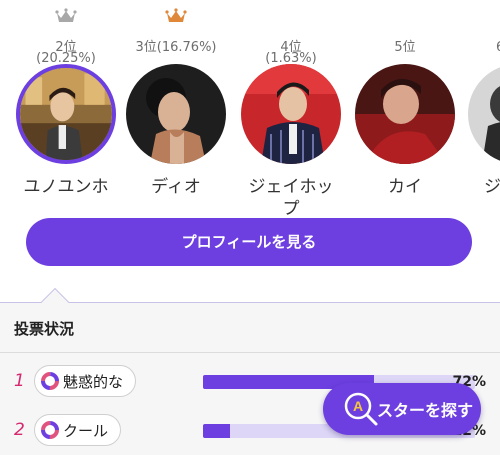 This screenshot has width=500, height=455. Describe the element at coordinates (66, 187) in the screenshot. I see `member-name: ユノユンホ` at that location.